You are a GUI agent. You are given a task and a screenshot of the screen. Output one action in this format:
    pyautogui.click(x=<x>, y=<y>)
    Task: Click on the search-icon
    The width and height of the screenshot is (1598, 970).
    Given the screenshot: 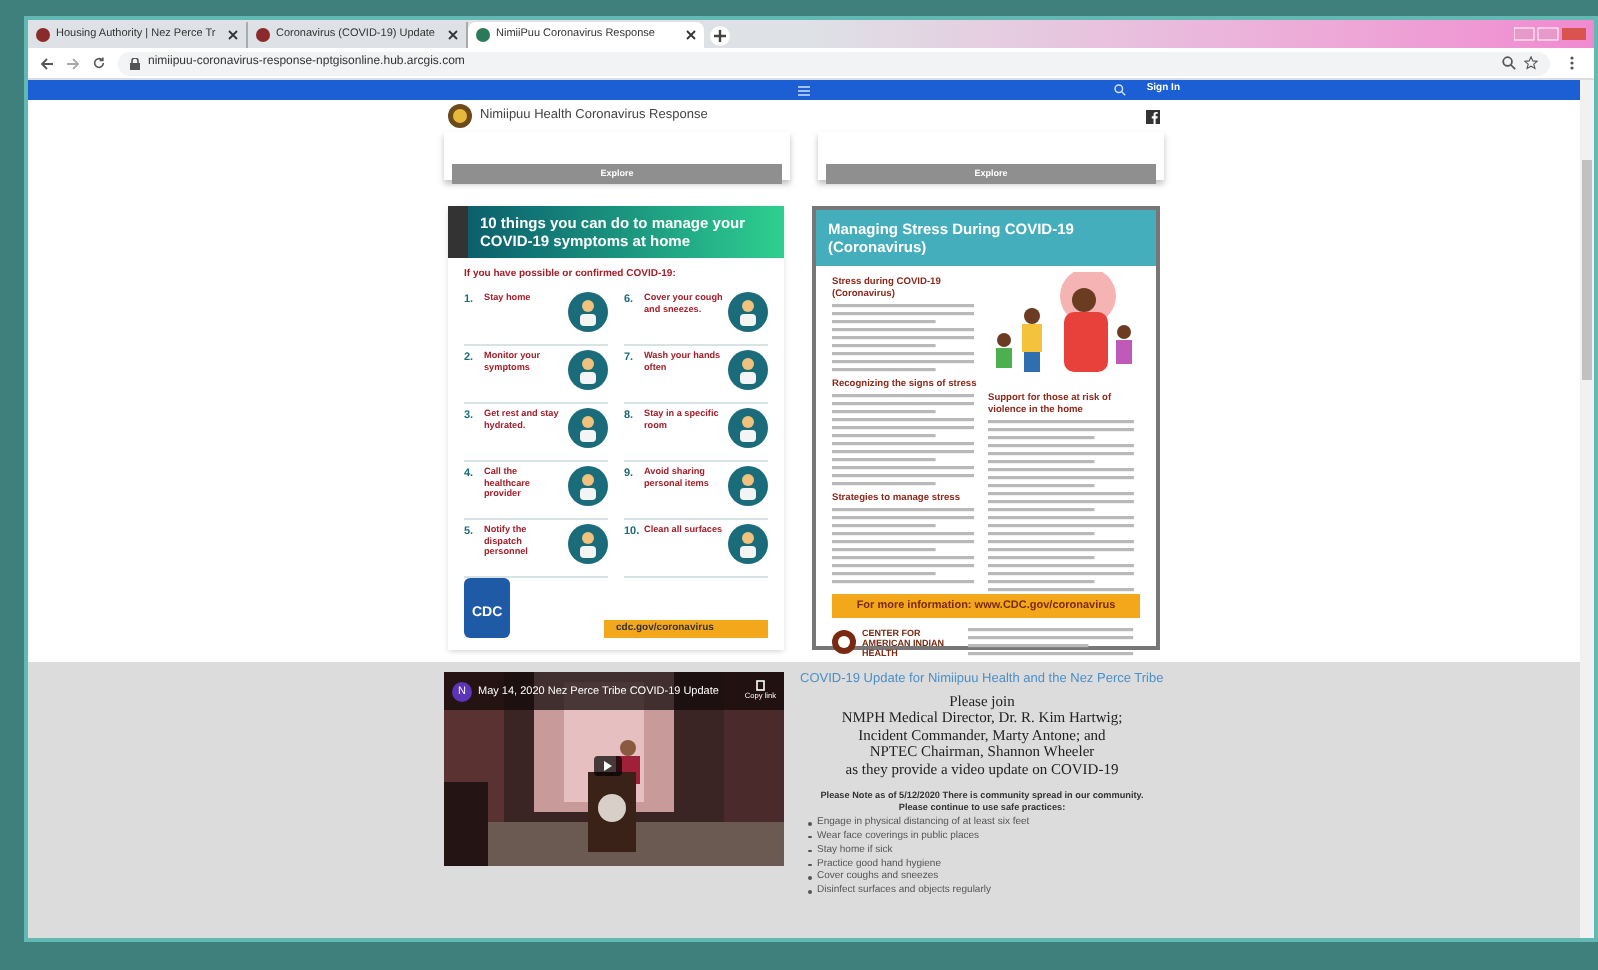 What is the action you would take?
    pyautogui.click(x=1120, y=90)
    